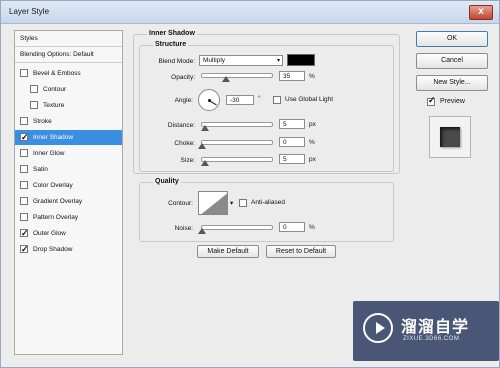  What do you see at coordinates (250, 12) in the screenshot?
I see `title-bar: Layer Style x` at bounding box center [250, 12].